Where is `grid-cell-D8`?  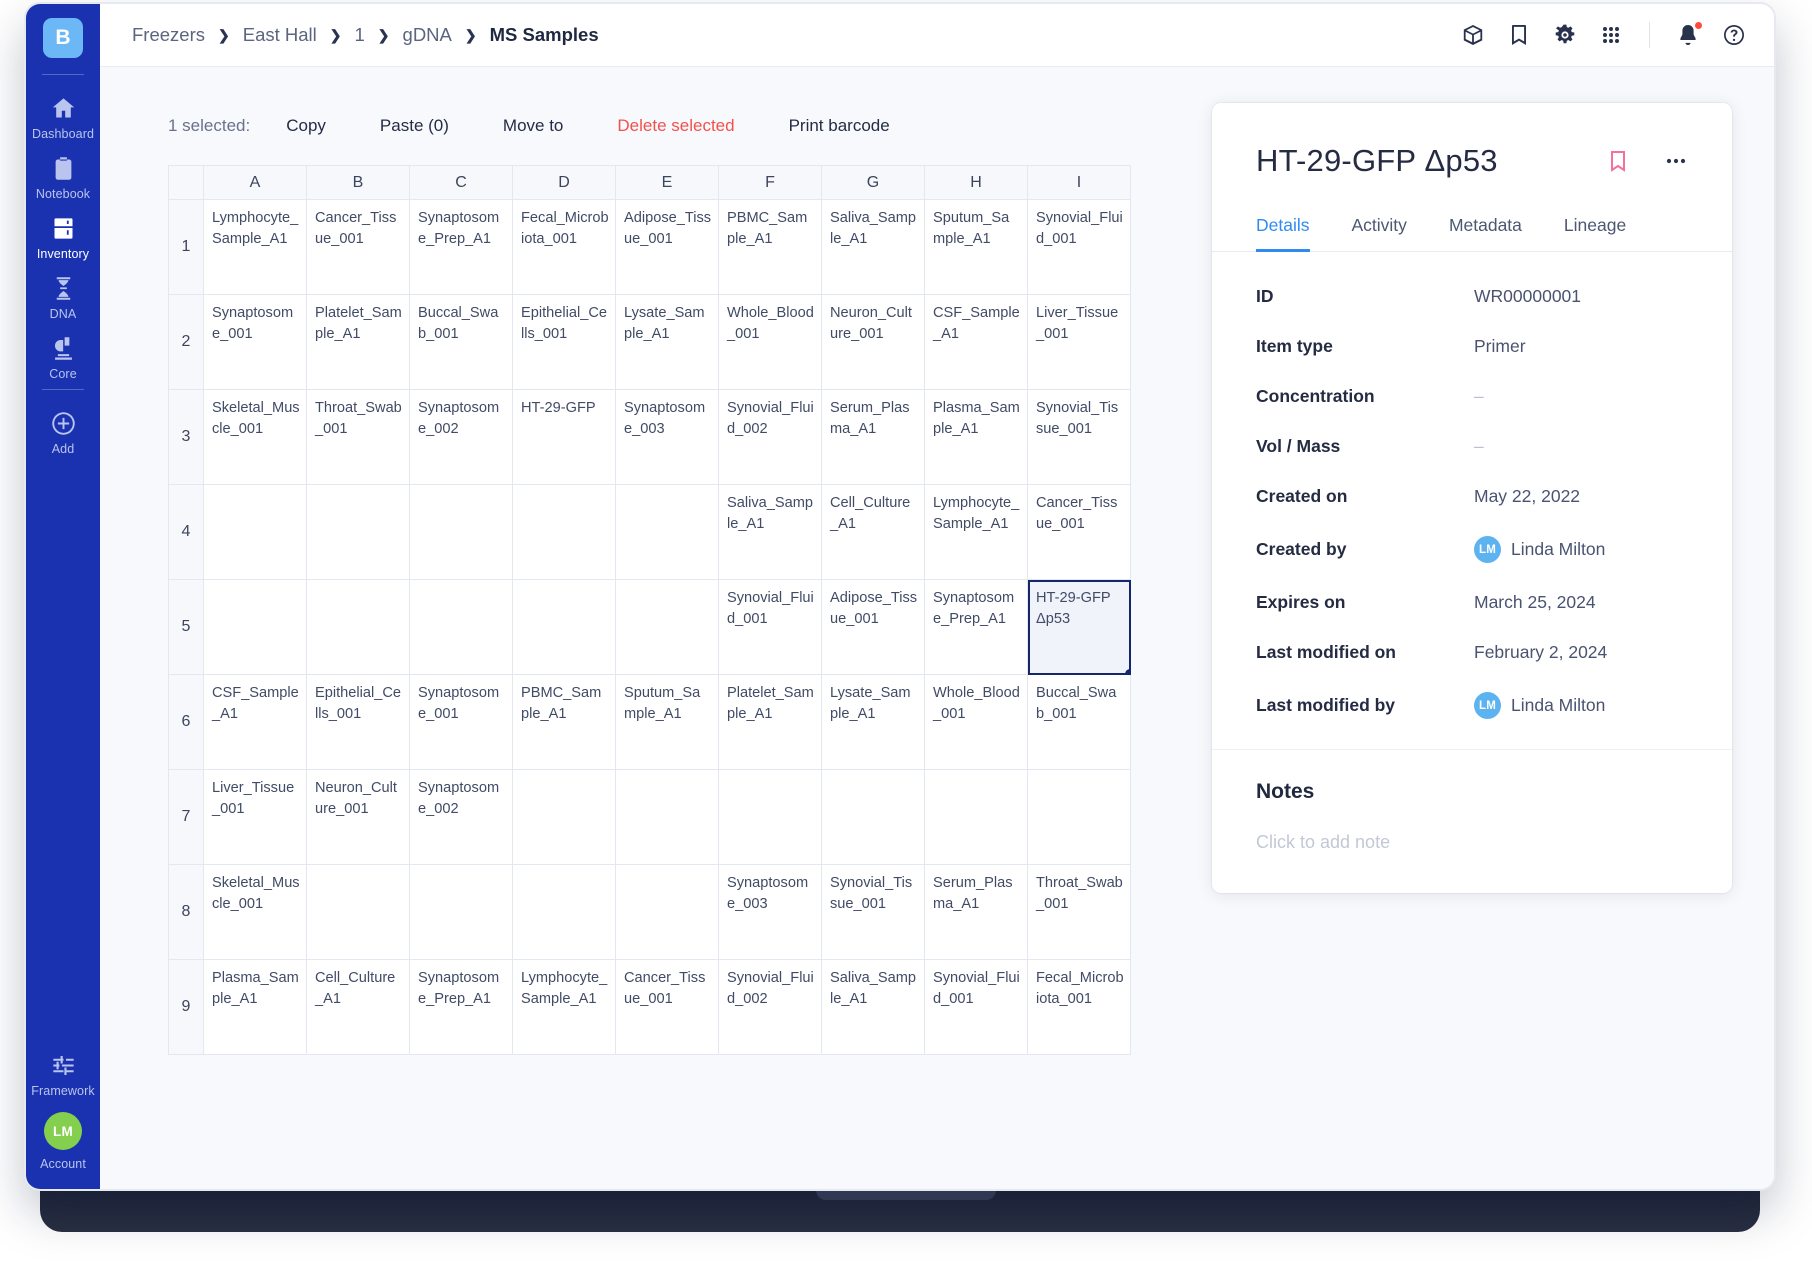 grid-cell-D8 is located at coordinates (564, 912).